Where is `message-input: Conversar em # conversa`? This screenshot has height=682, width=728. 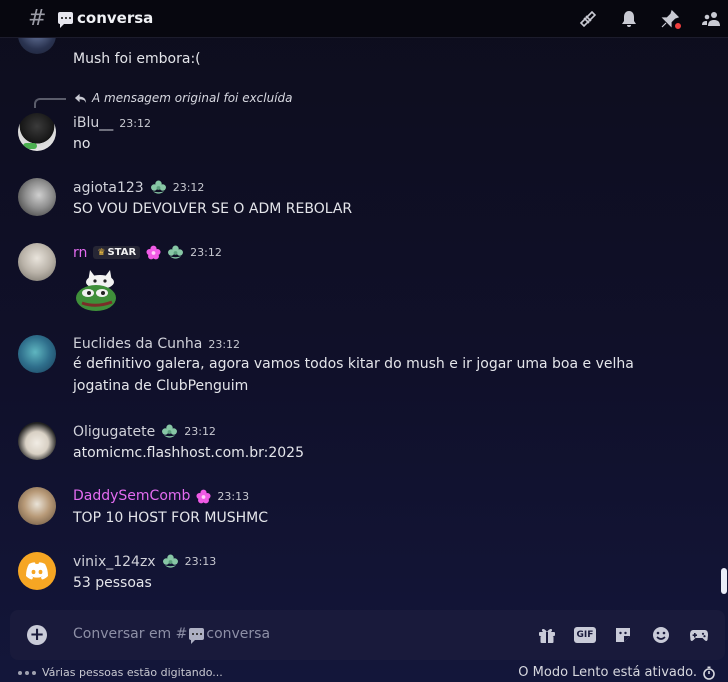 message-input: Conversar em # conversa is located at coordinates (172, 635).